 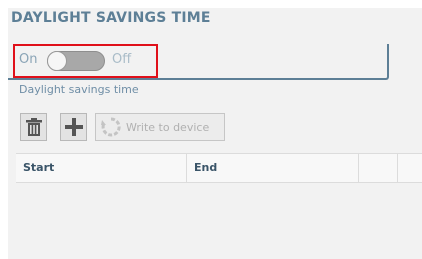 I want to click on add-button, so click(x=73, y=127).